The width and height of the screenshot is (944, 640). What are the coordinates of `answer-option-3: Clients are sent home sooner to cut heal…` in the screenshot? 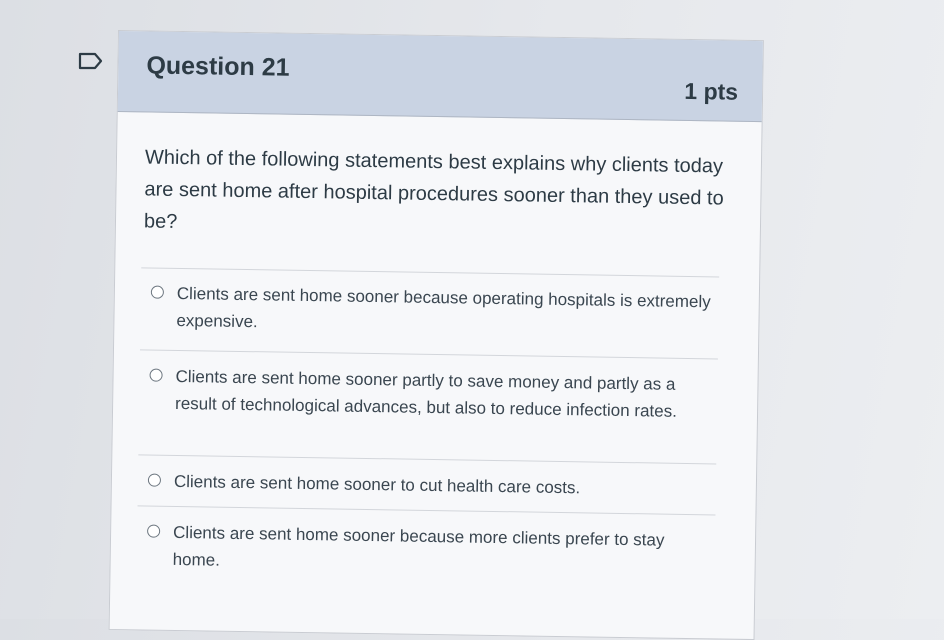 It's located at (427, 486).